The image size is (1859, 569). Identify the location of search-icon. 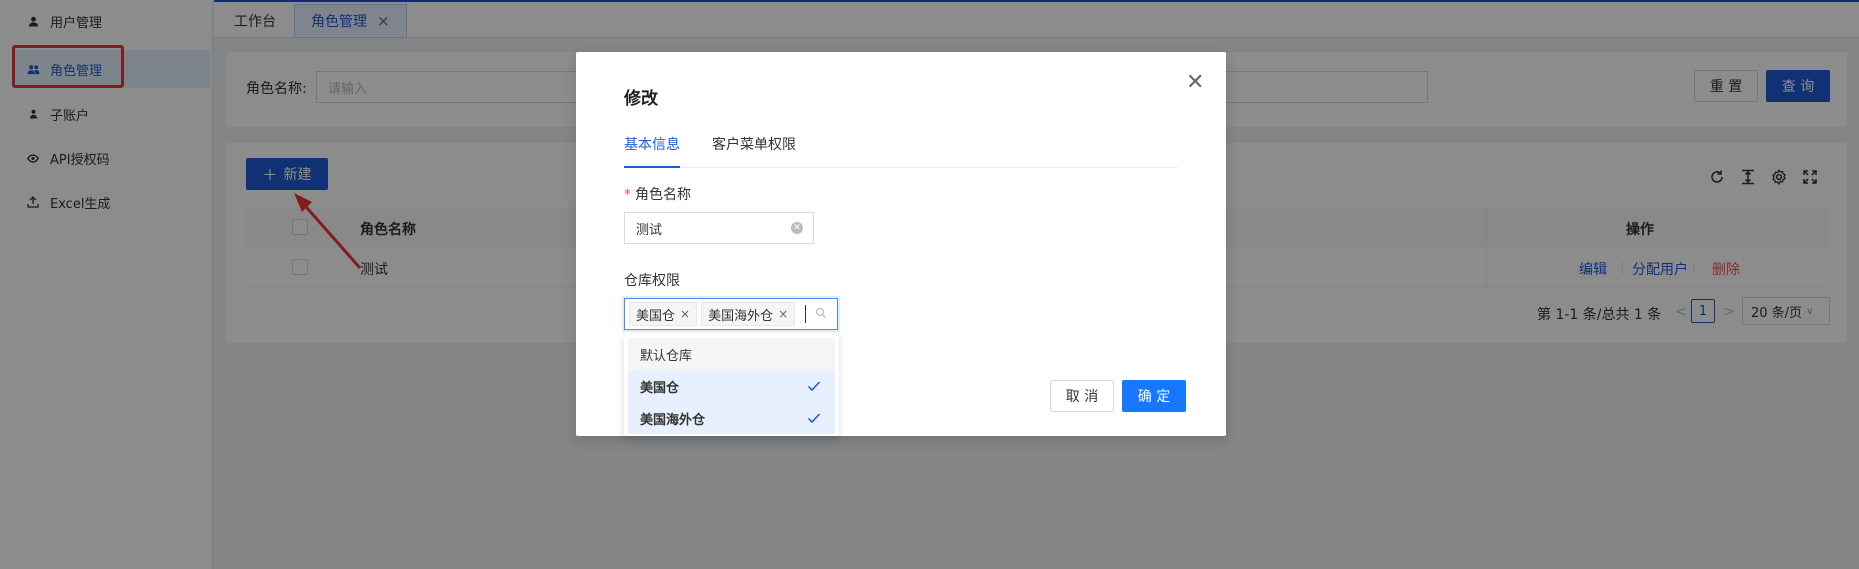
(822, 314).